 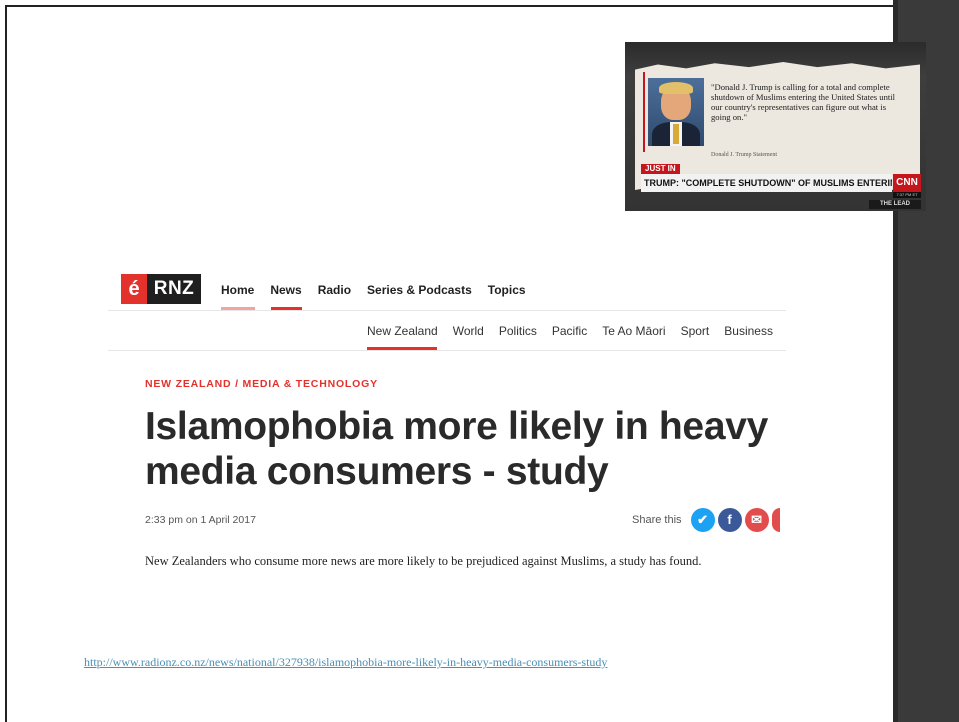 What do you see at coordinates (644, 112) in the screenshot?
I see `quote-accent-line` at bounding box center [644, 112].